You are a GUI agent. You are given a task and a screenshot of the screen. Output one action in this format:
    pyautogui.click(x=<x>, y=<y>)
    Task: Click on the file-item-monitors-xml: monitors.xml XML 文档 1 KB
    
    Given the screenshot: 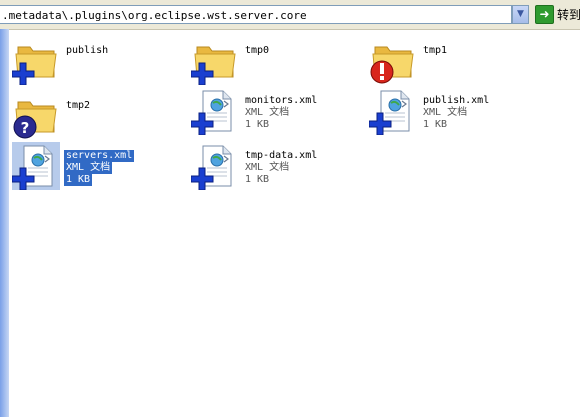 What is the action you would take?
    pyautogui.click(x=266, y=112)
    